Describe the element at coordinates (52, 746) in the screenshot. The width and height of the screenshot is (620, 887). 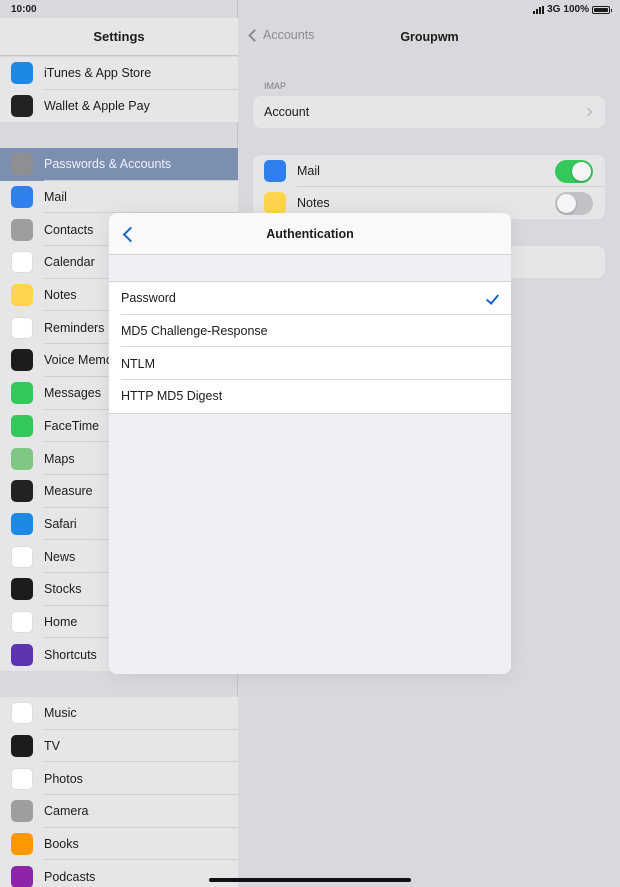
I see `sidebar-item-label: TV` at that location.